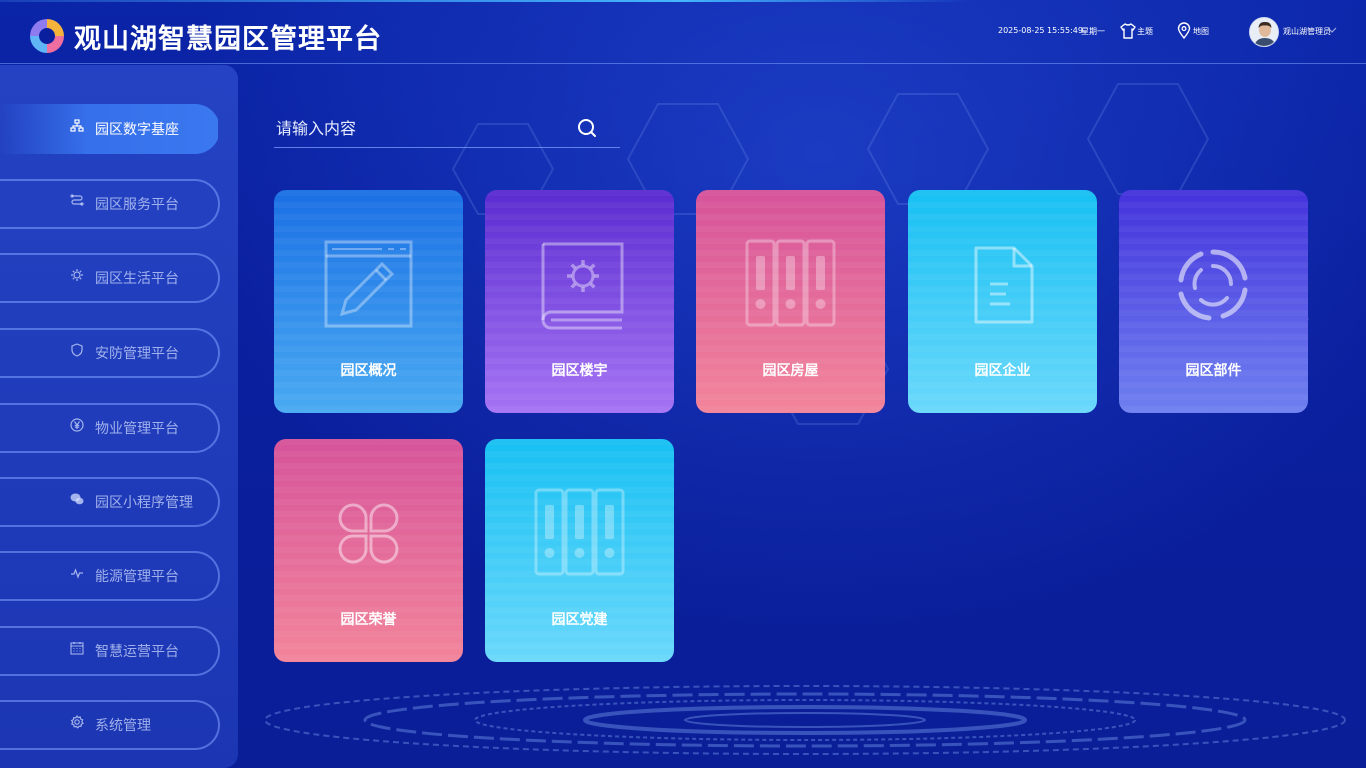 This screenshot has height=768, width=1366. I want to click on tshirt-icon, so click(1128, 31).